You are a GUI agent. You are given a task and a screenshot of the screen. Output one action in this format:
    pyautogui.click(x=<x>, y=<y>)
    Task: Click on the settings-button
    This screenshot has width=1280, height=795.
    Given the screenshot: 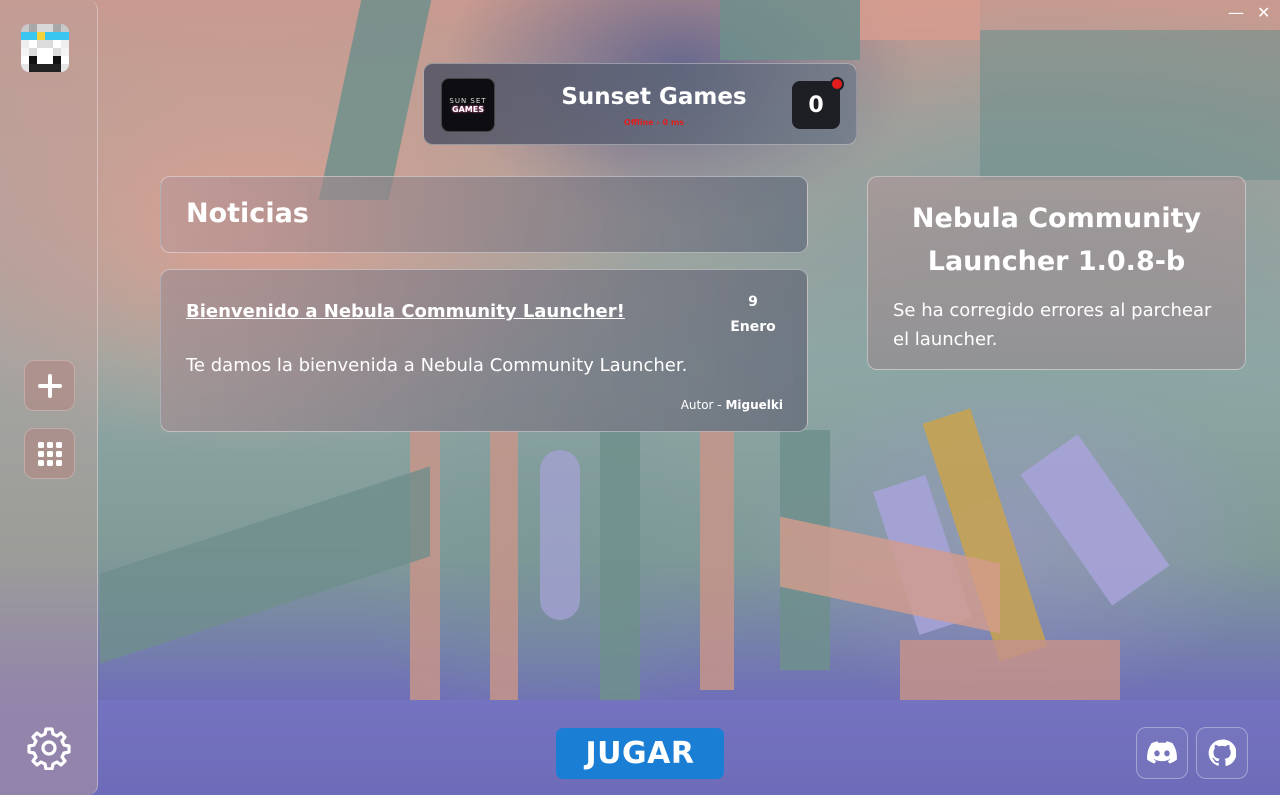 What is the action you would take?
    pyautogui.click(x=49, y=748)
    